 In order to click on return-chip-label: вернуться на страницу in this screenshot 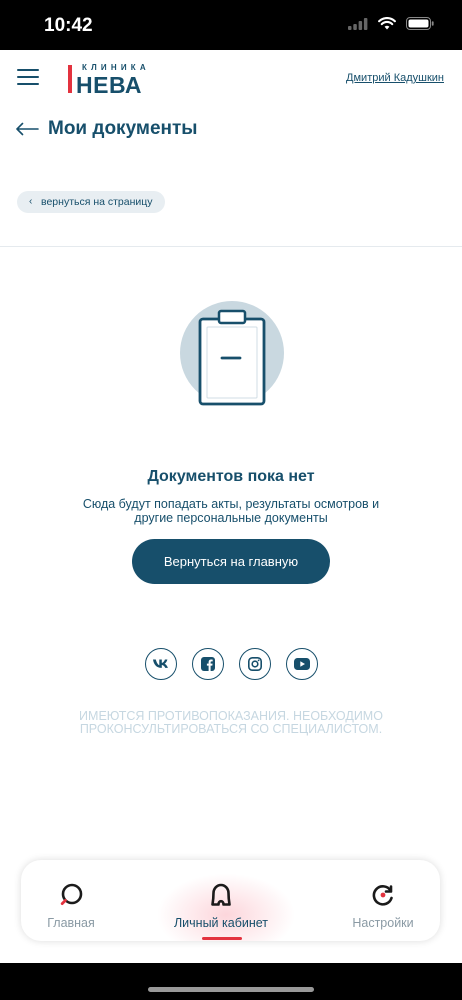, I will do `click(97, 202)`.